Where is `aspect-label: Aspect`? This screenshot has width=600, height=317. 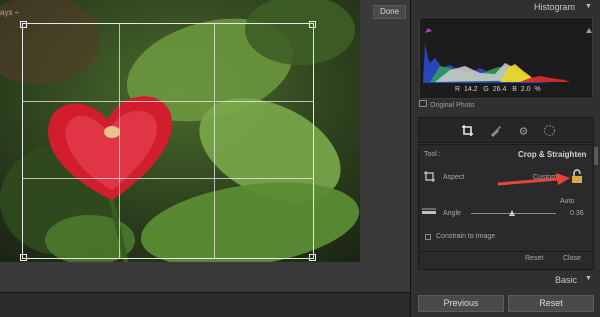 aspect-label: Aspect is located at coordinates (454, 177).